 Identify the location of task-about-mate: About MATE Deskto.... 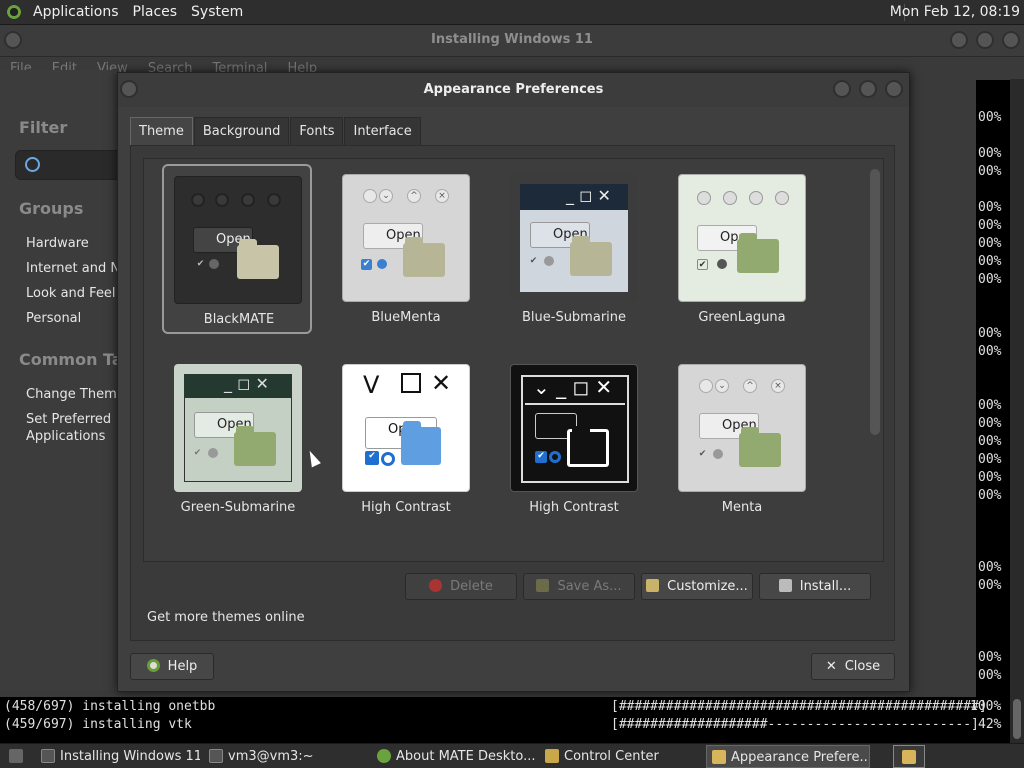
(454, 756).